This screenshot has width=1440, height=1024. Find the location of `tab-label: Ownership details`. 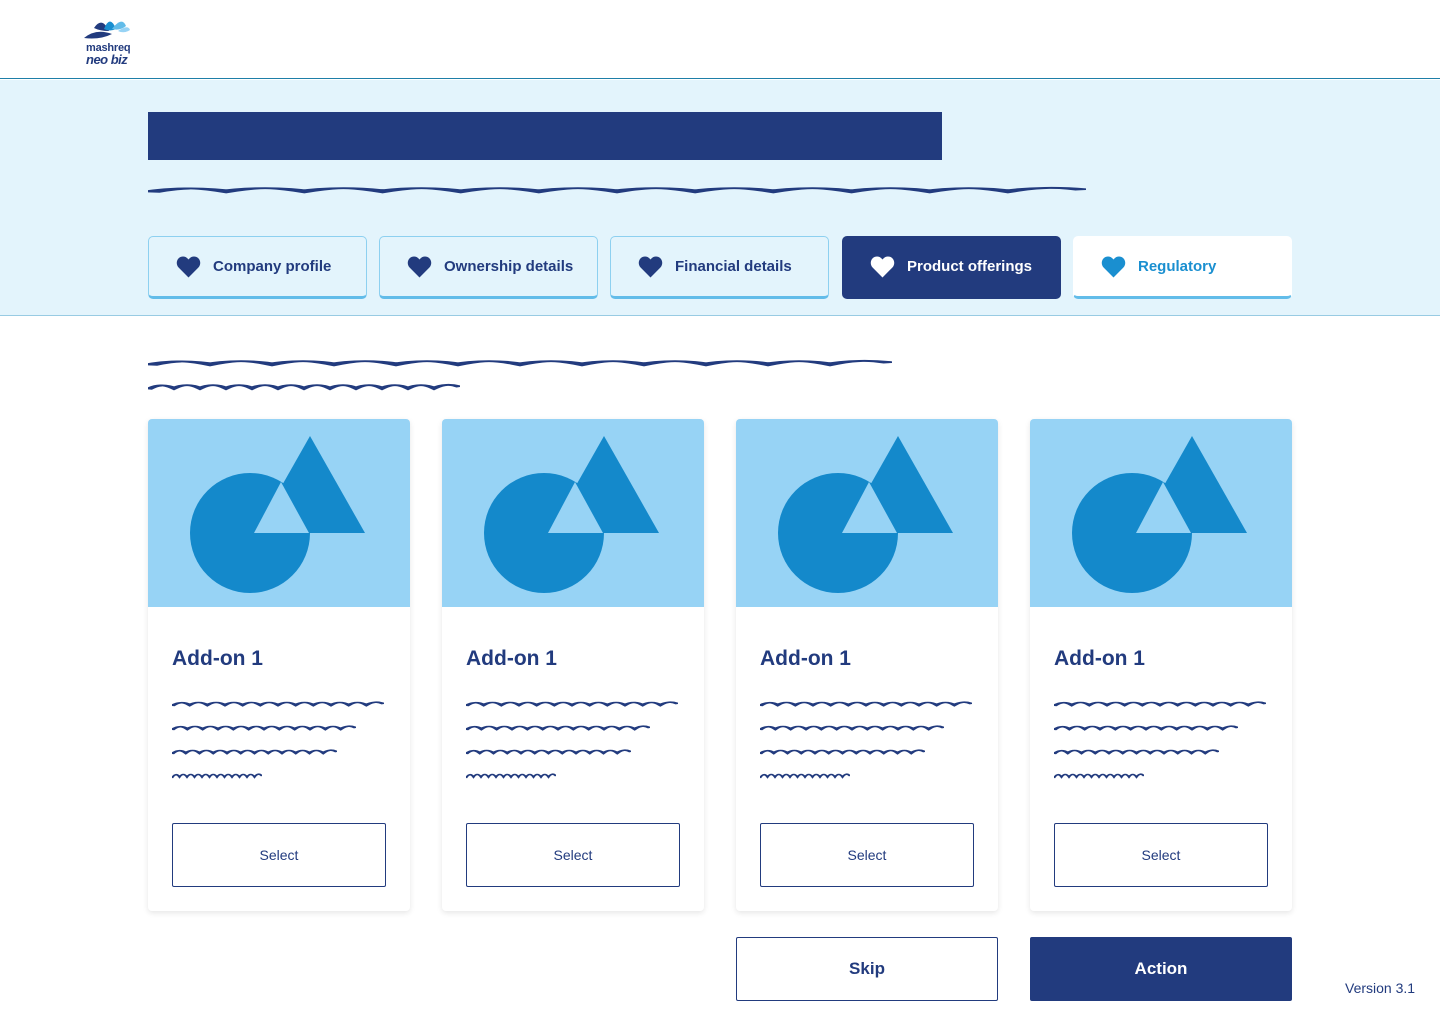

tab-label: Ownership details is located at coordinates (509, 266).